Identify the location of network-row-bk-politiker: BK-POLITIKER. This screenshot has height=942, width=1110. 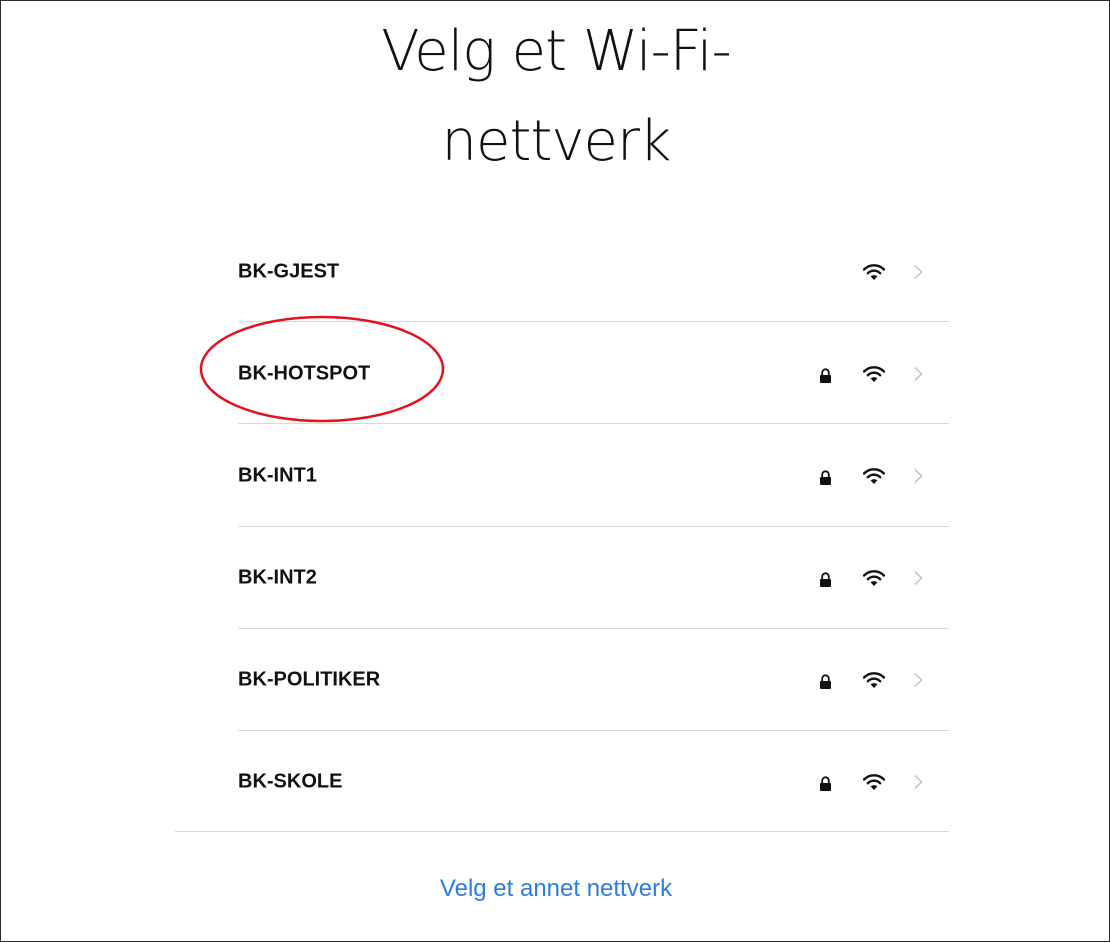
(555, 680).